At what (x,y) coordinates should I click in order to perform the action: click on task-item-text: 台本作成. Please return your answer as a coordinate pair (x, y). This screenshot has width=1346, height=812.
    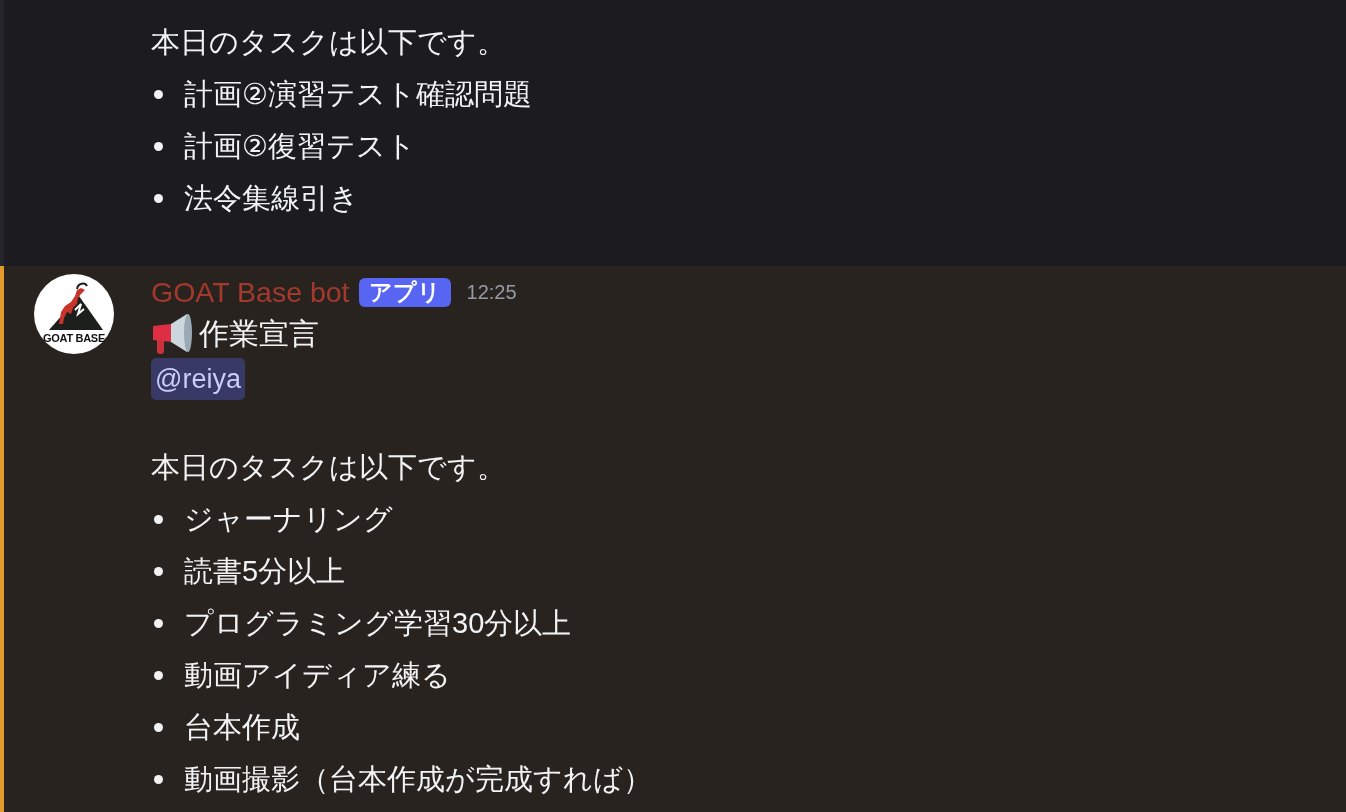
    Looking at the image, I should click on (242, 727).